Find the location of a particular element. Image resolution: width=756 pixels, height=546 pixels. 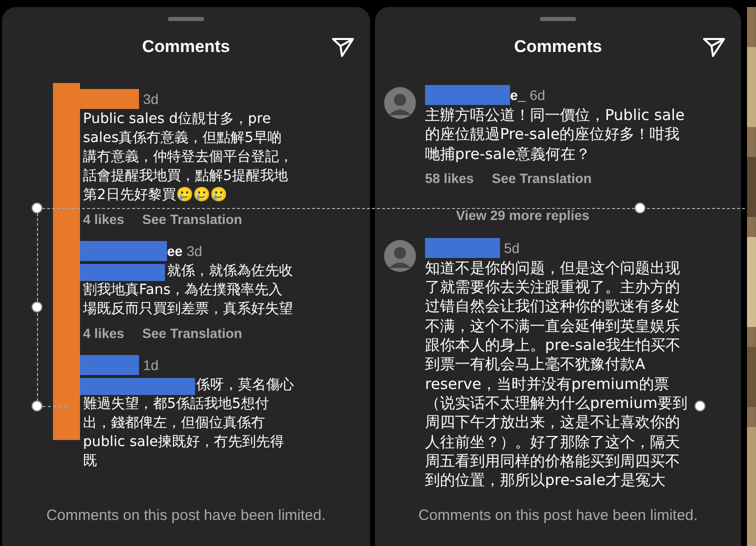

comment-text: 就係，就係為佐先收割我地真Fans，為佐撲飛率先入場既反而只買到差票，真系好失望 is located at coordinates (188, 290).